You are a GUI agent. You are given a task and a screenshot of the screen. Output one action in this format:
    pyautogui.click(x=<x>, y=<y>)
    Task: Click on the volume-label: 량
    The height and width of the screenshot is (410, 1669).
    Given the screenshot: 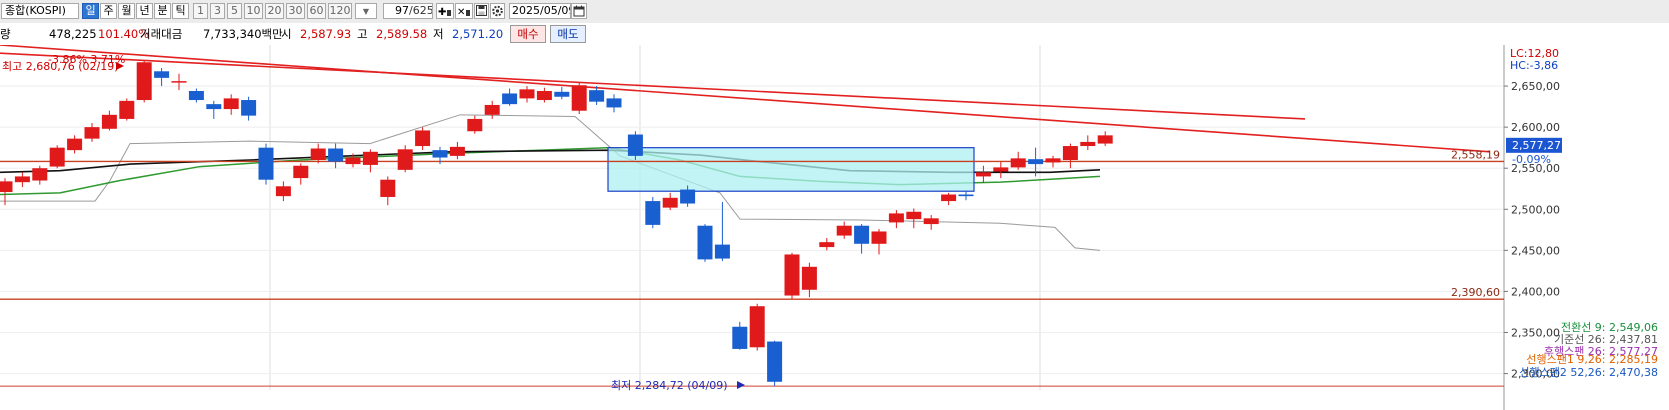 What is the action you would take?
    pyautogui.click(x=5, y=34)
    